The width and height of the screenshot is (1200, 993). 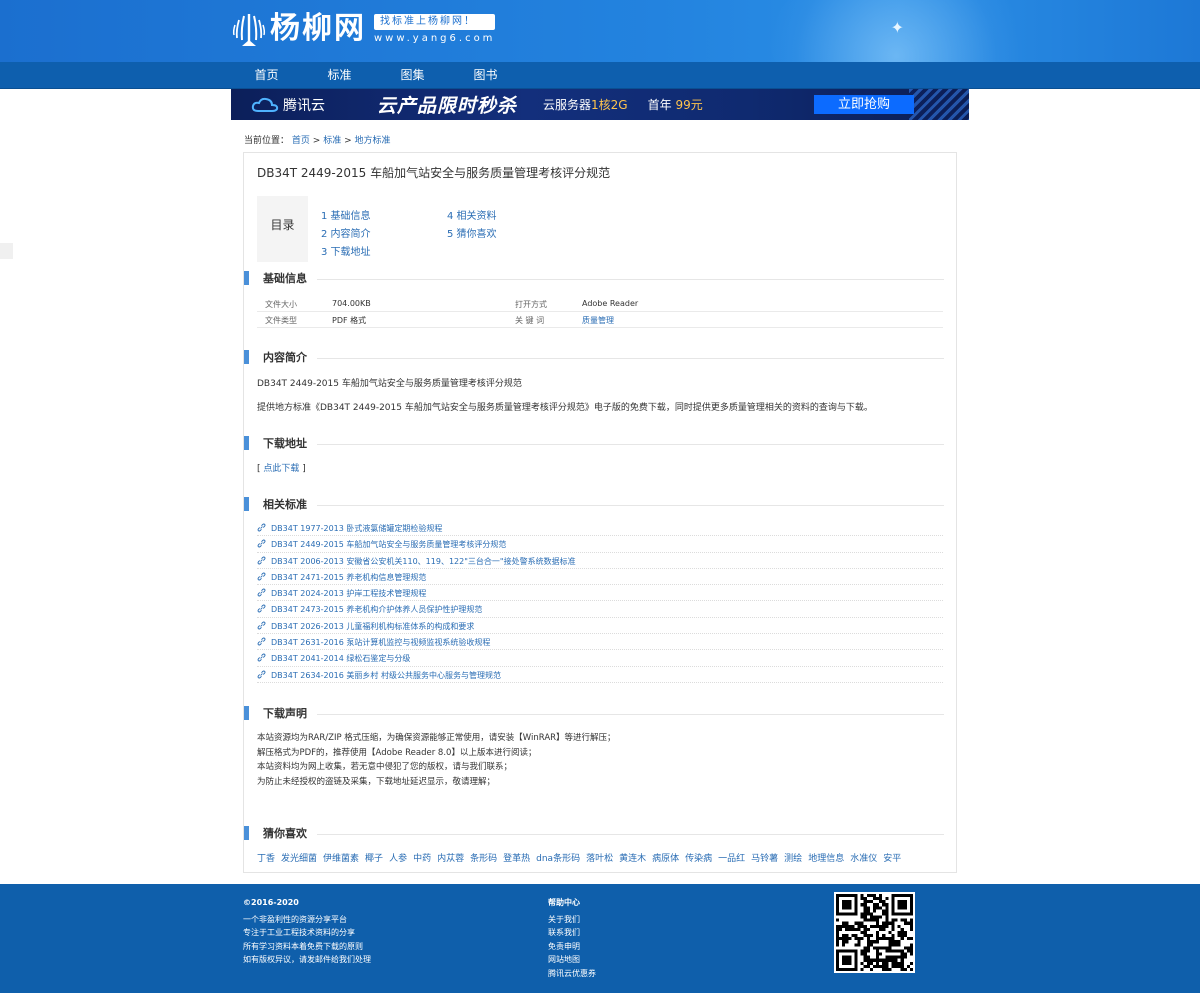 What do you see at coordinates (339, 75) in the screenshot?
I see `nav-item-standards: 标准` at bounding box center [339, 75].